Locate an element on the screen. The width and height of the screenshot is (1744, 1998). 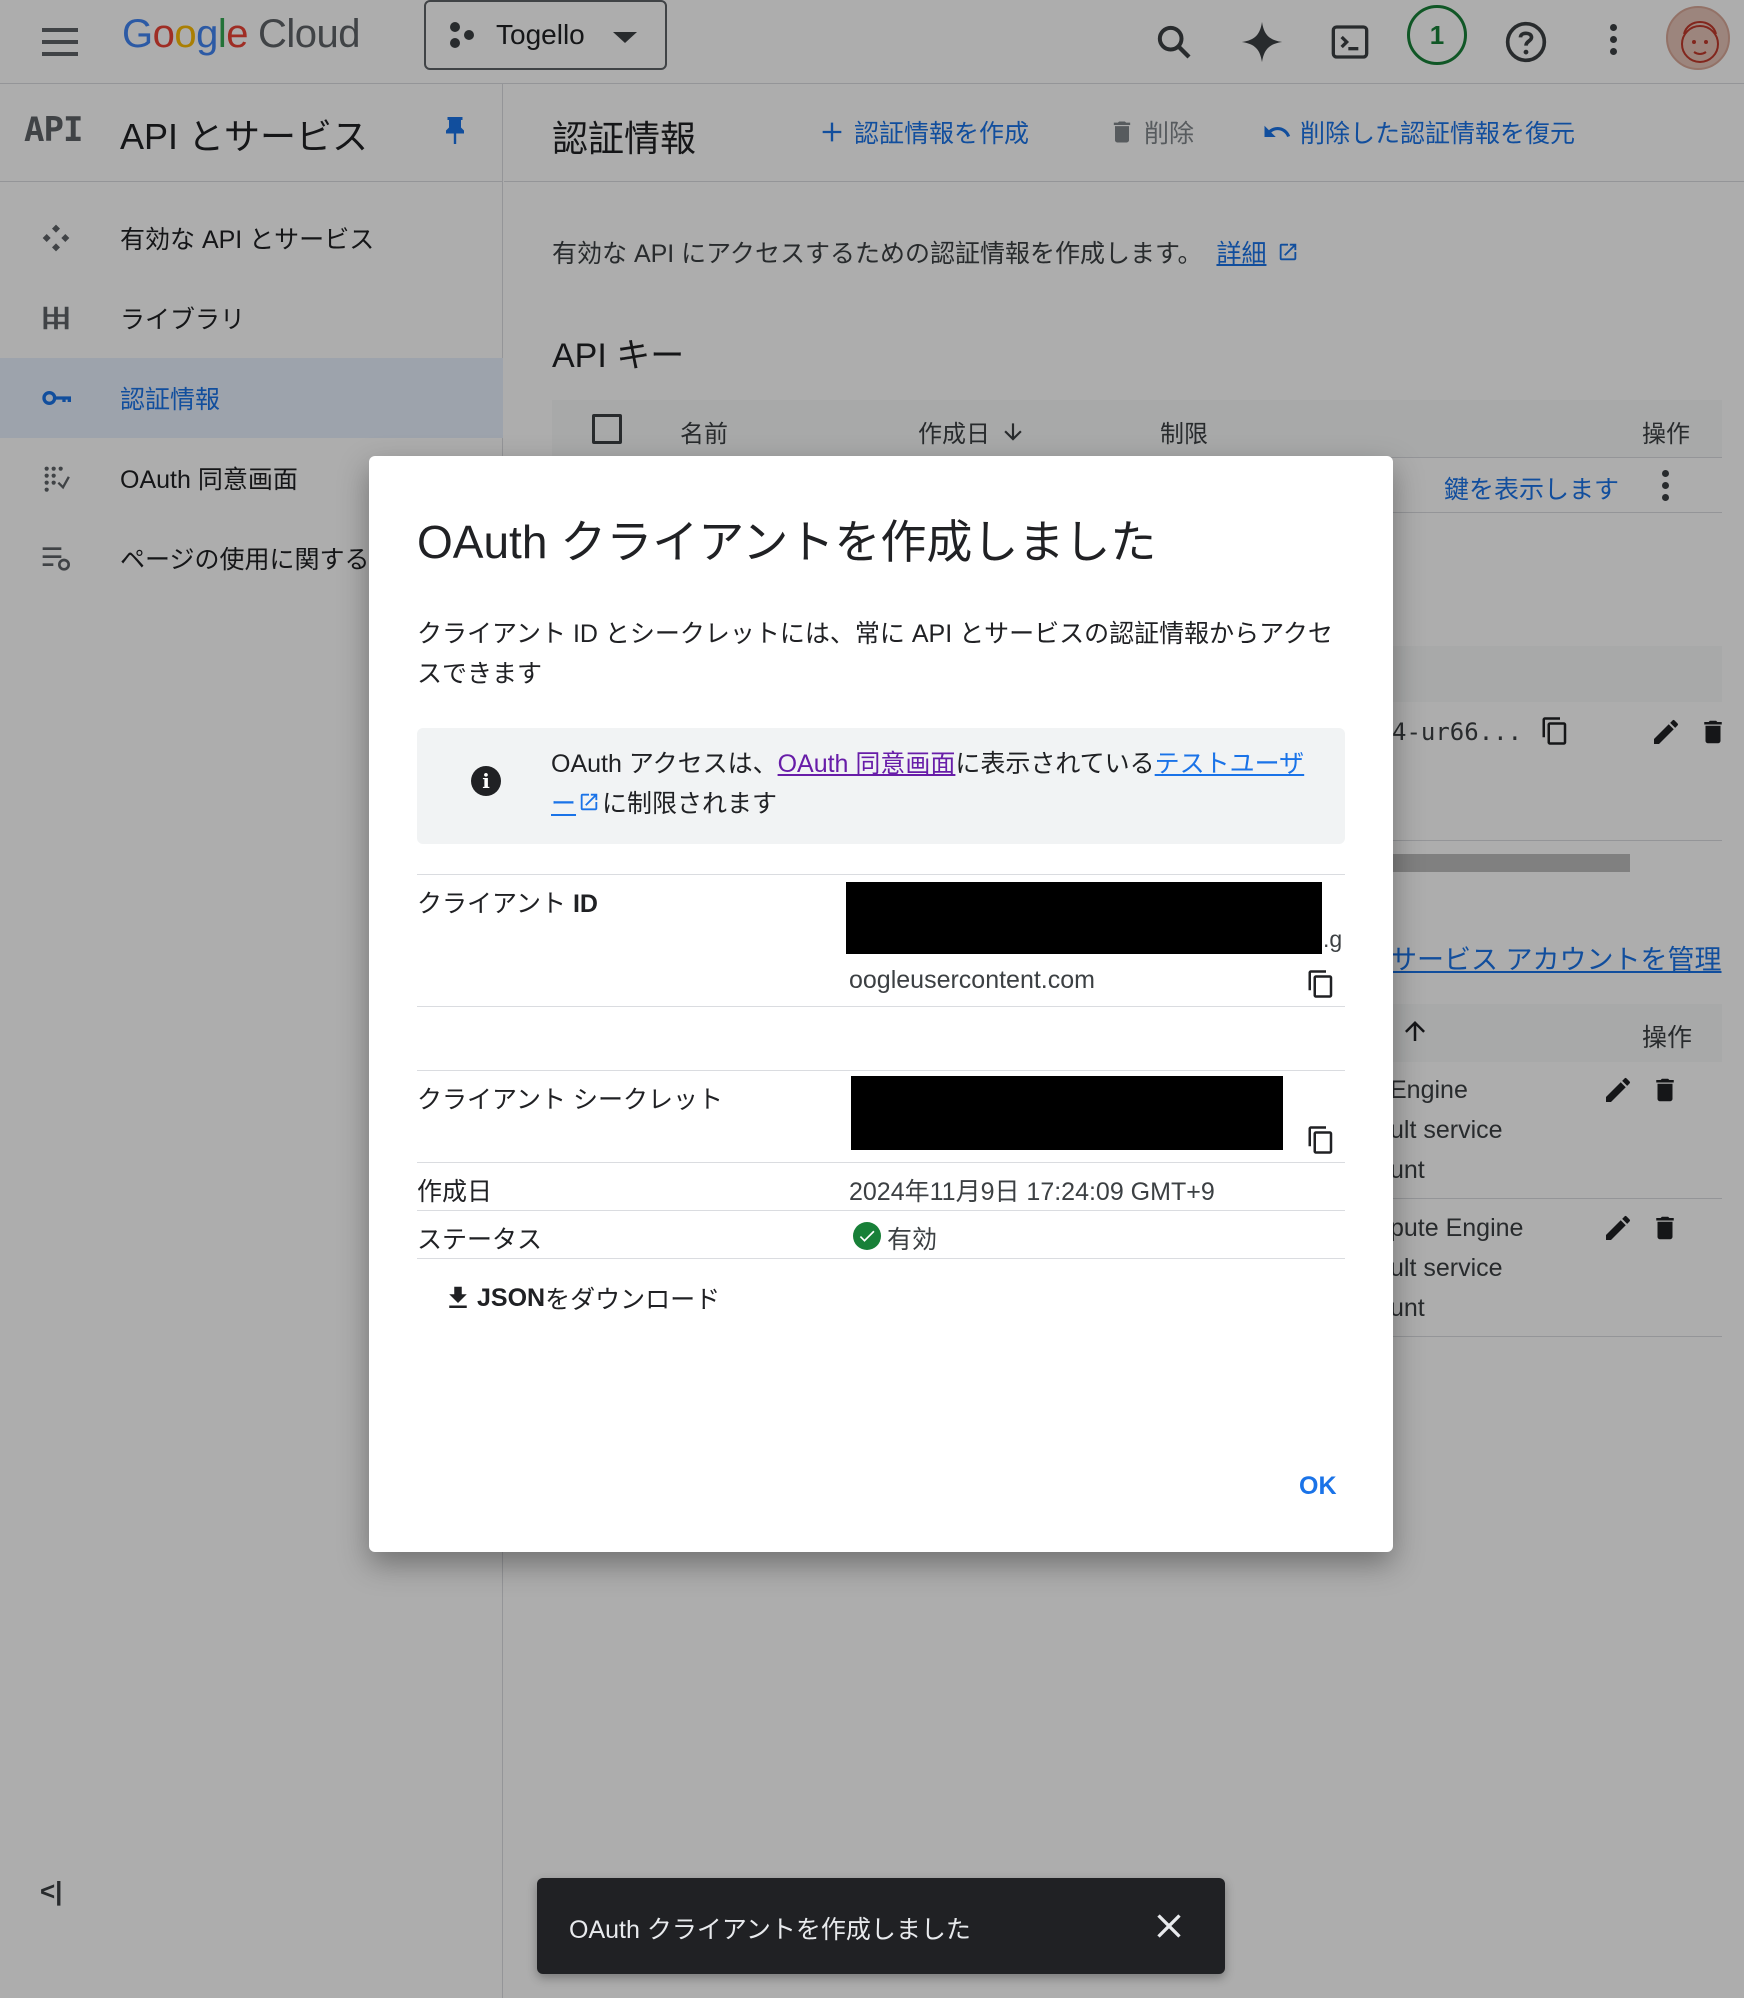
info-icon: i is located at coordinates (486, 781).